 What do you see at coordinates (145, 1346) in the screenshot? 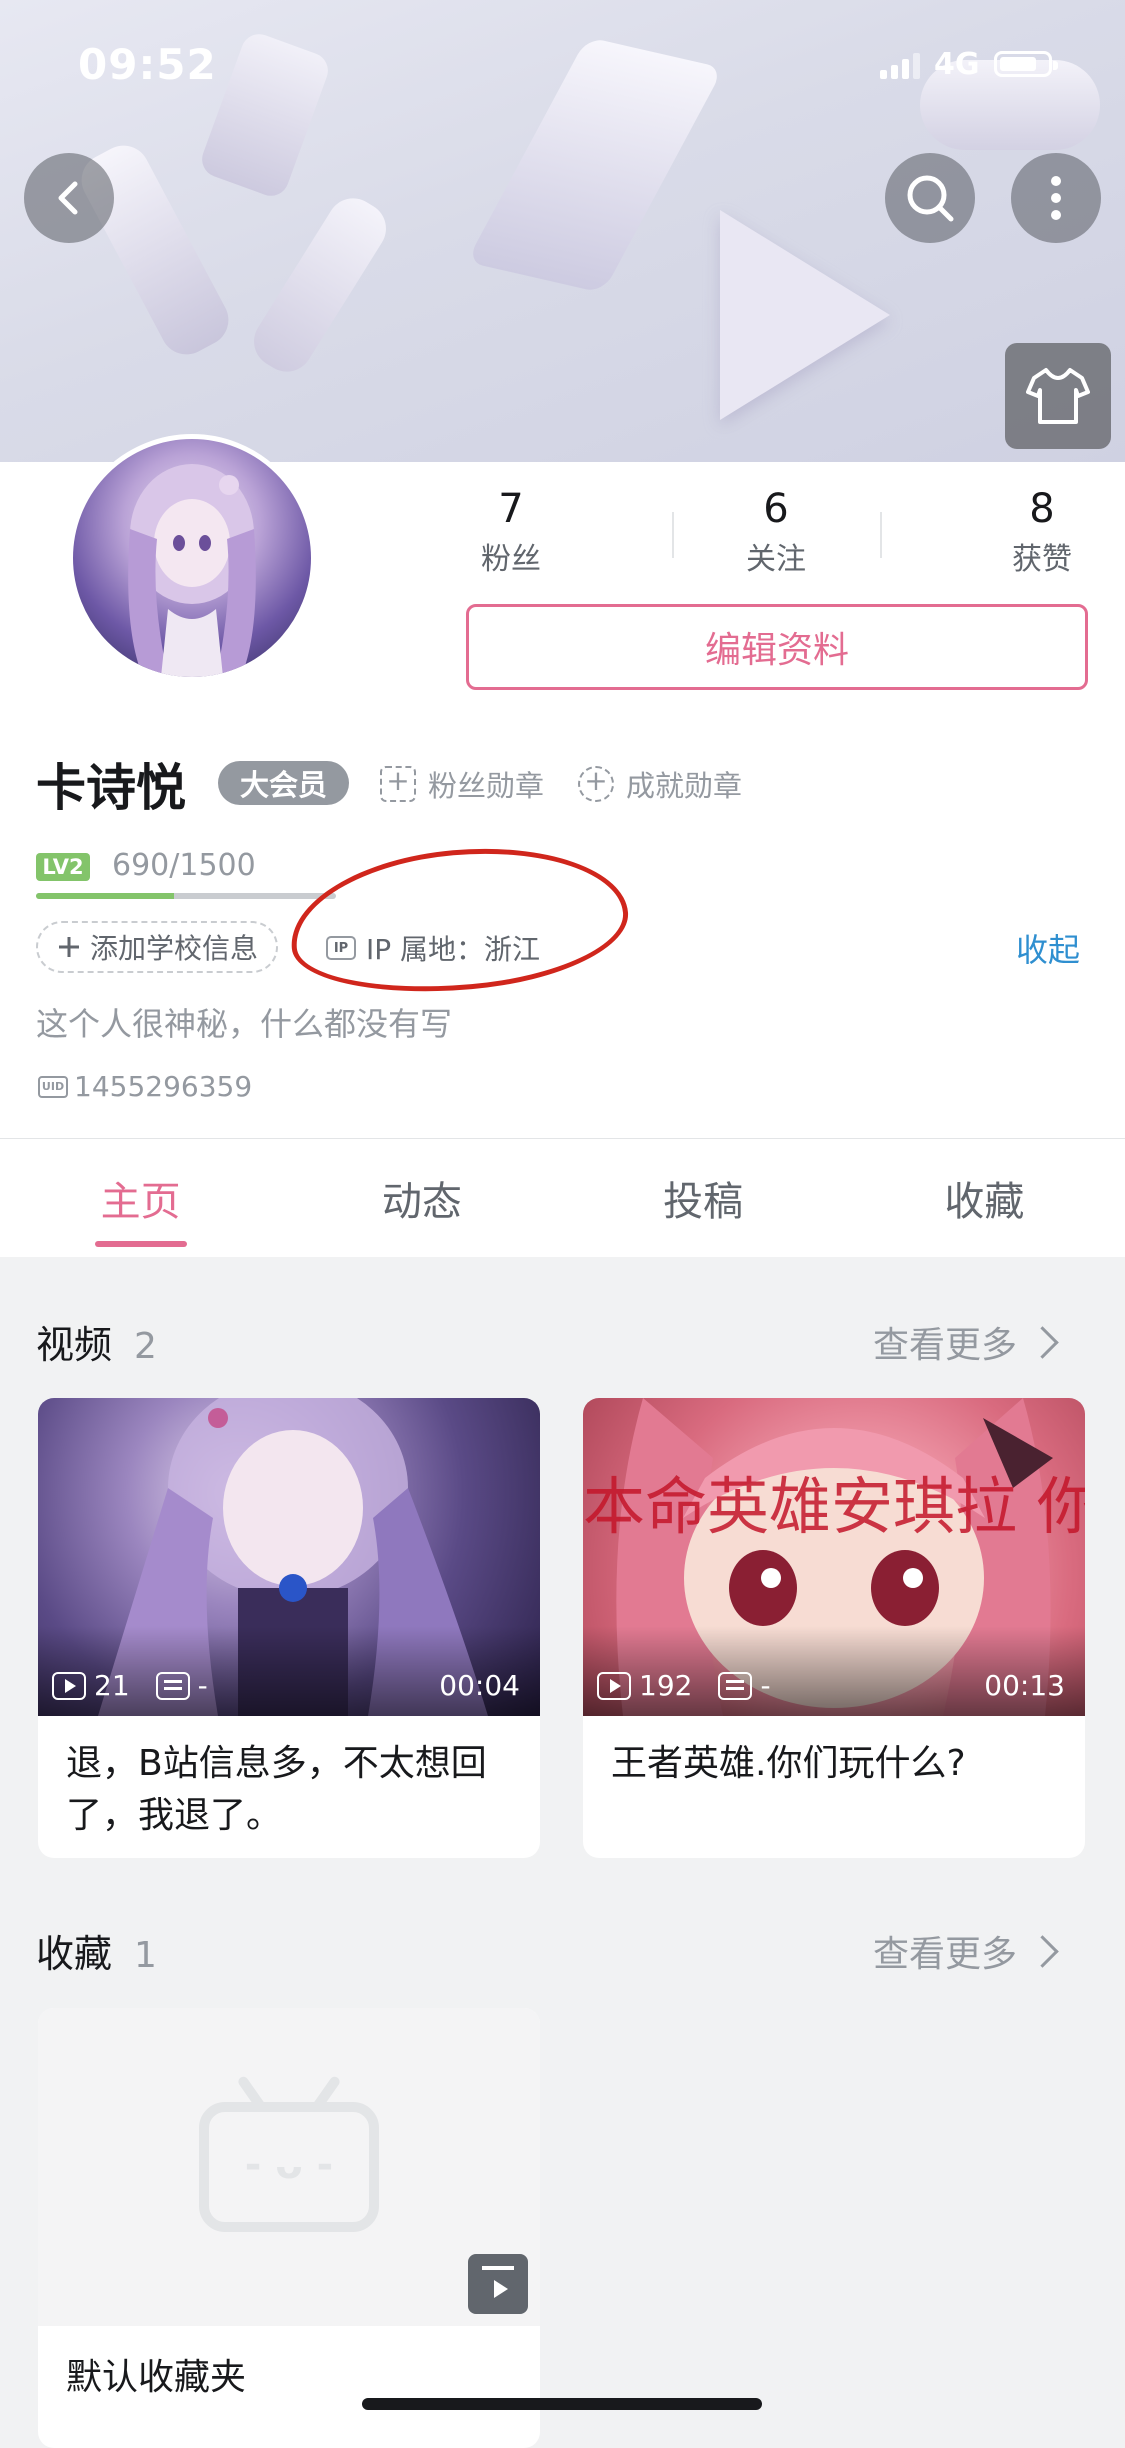
I see `videos-count: 2` at bounding box center [145, 1346].